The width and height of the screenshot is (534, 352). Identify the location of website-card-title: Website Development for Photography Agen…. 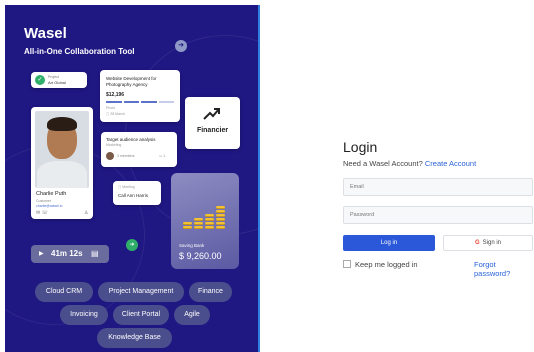
(131, 81).